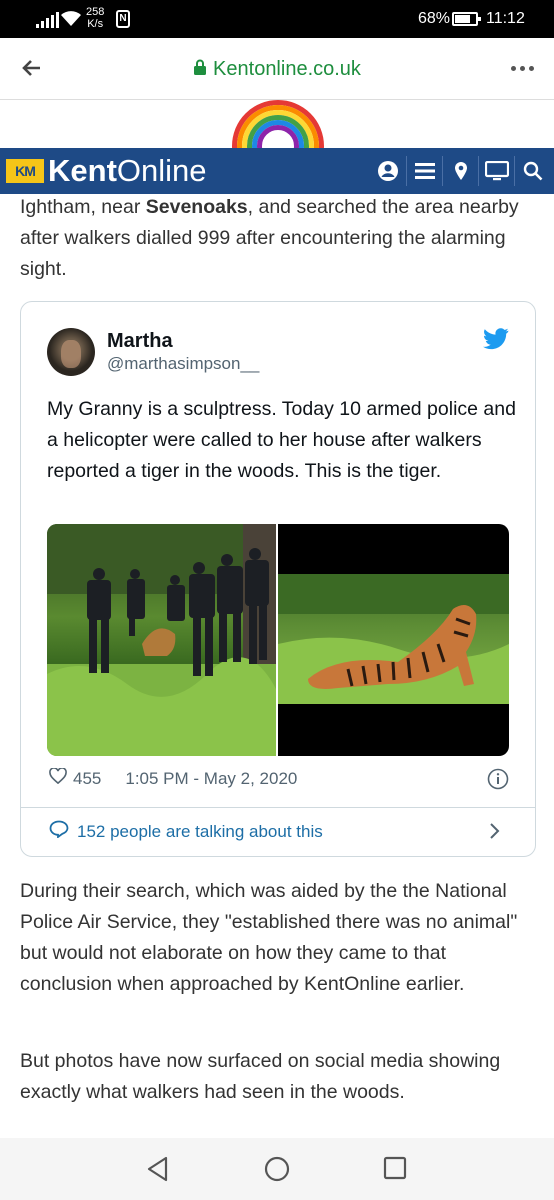 This screenshot has height=1200, width=554. What do you see at coordinates (25, 171) in the screenshot?
I see `km-logo: KM` at bounding box center [25, 171].